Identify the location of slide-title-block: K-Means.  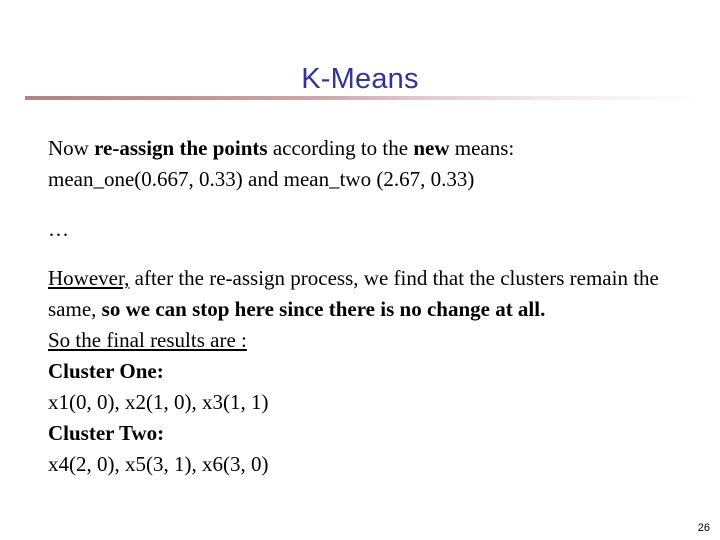
(360, 86).